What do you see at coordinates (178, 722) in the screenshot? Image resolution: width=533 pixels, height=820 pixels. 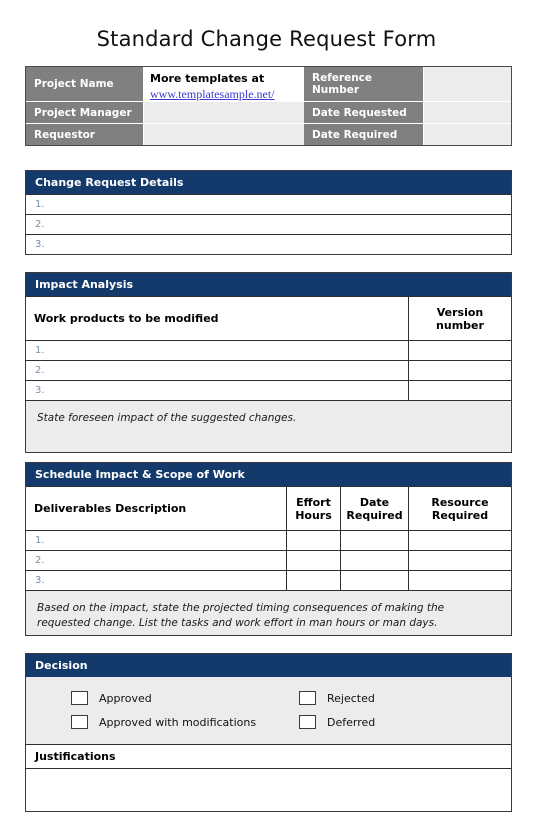 I see `checkbox-label: Approved with modifications` at bounding box center [178, 722].